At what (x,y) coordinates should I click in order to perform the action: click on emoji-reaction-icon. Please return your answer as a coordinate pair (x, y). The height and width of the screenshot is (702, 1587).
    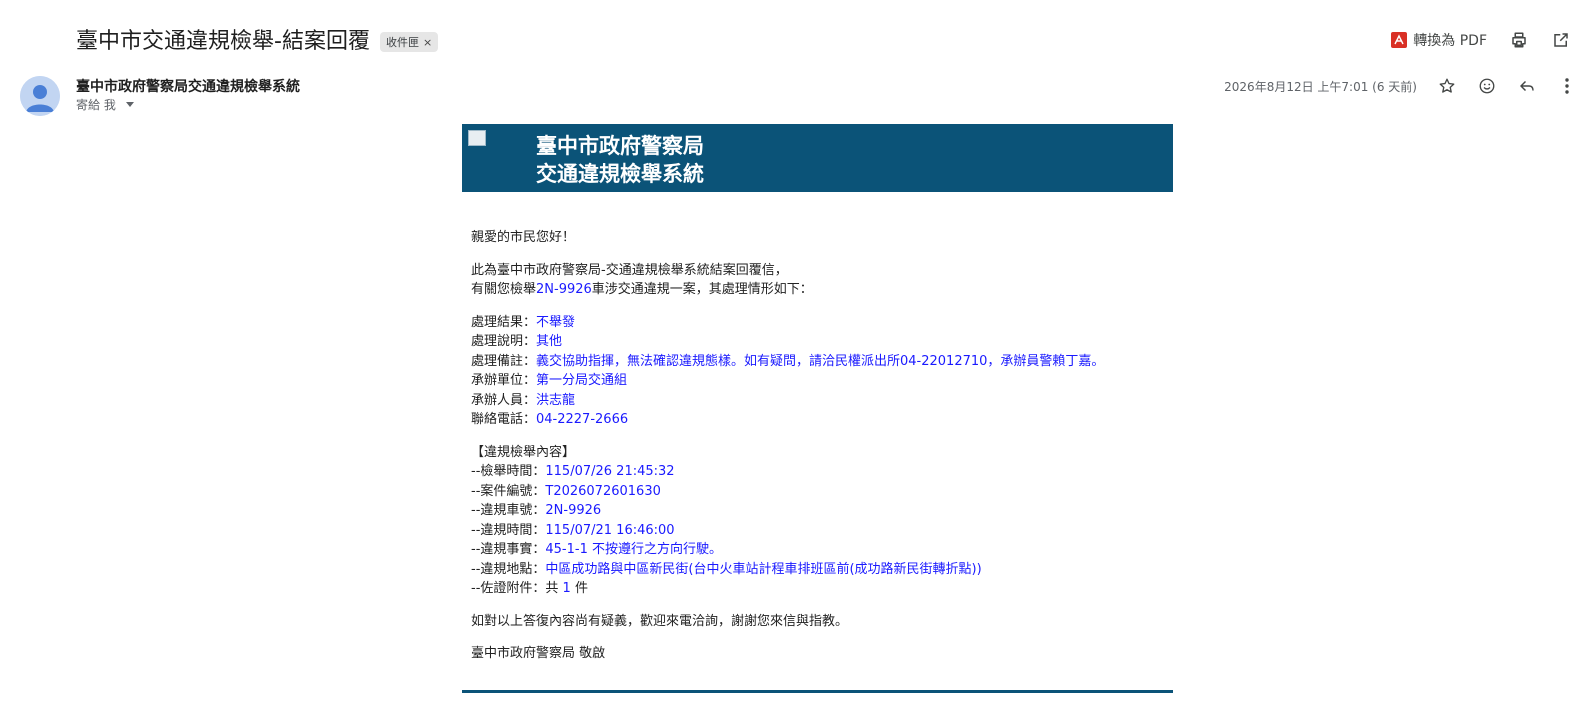
    Looking at the image, I should click on (1487, 86).